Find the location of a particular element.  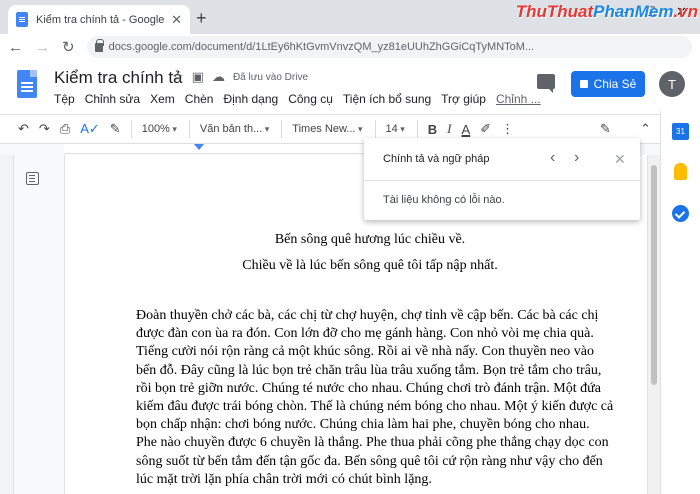

font-size-select: 14 is located at coordinates (395, 129).